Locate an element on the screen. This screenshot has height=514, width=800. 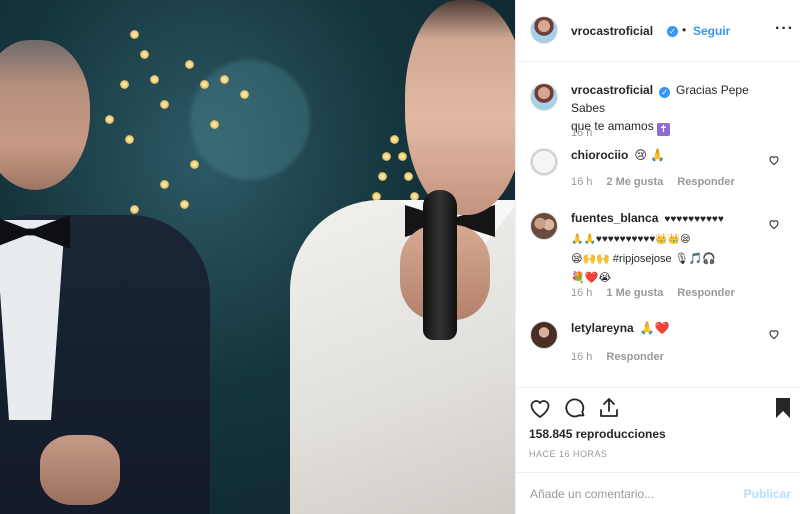
comment-meta: 16 h 1 Me gusta Responder is located at coordinates (653, 293).